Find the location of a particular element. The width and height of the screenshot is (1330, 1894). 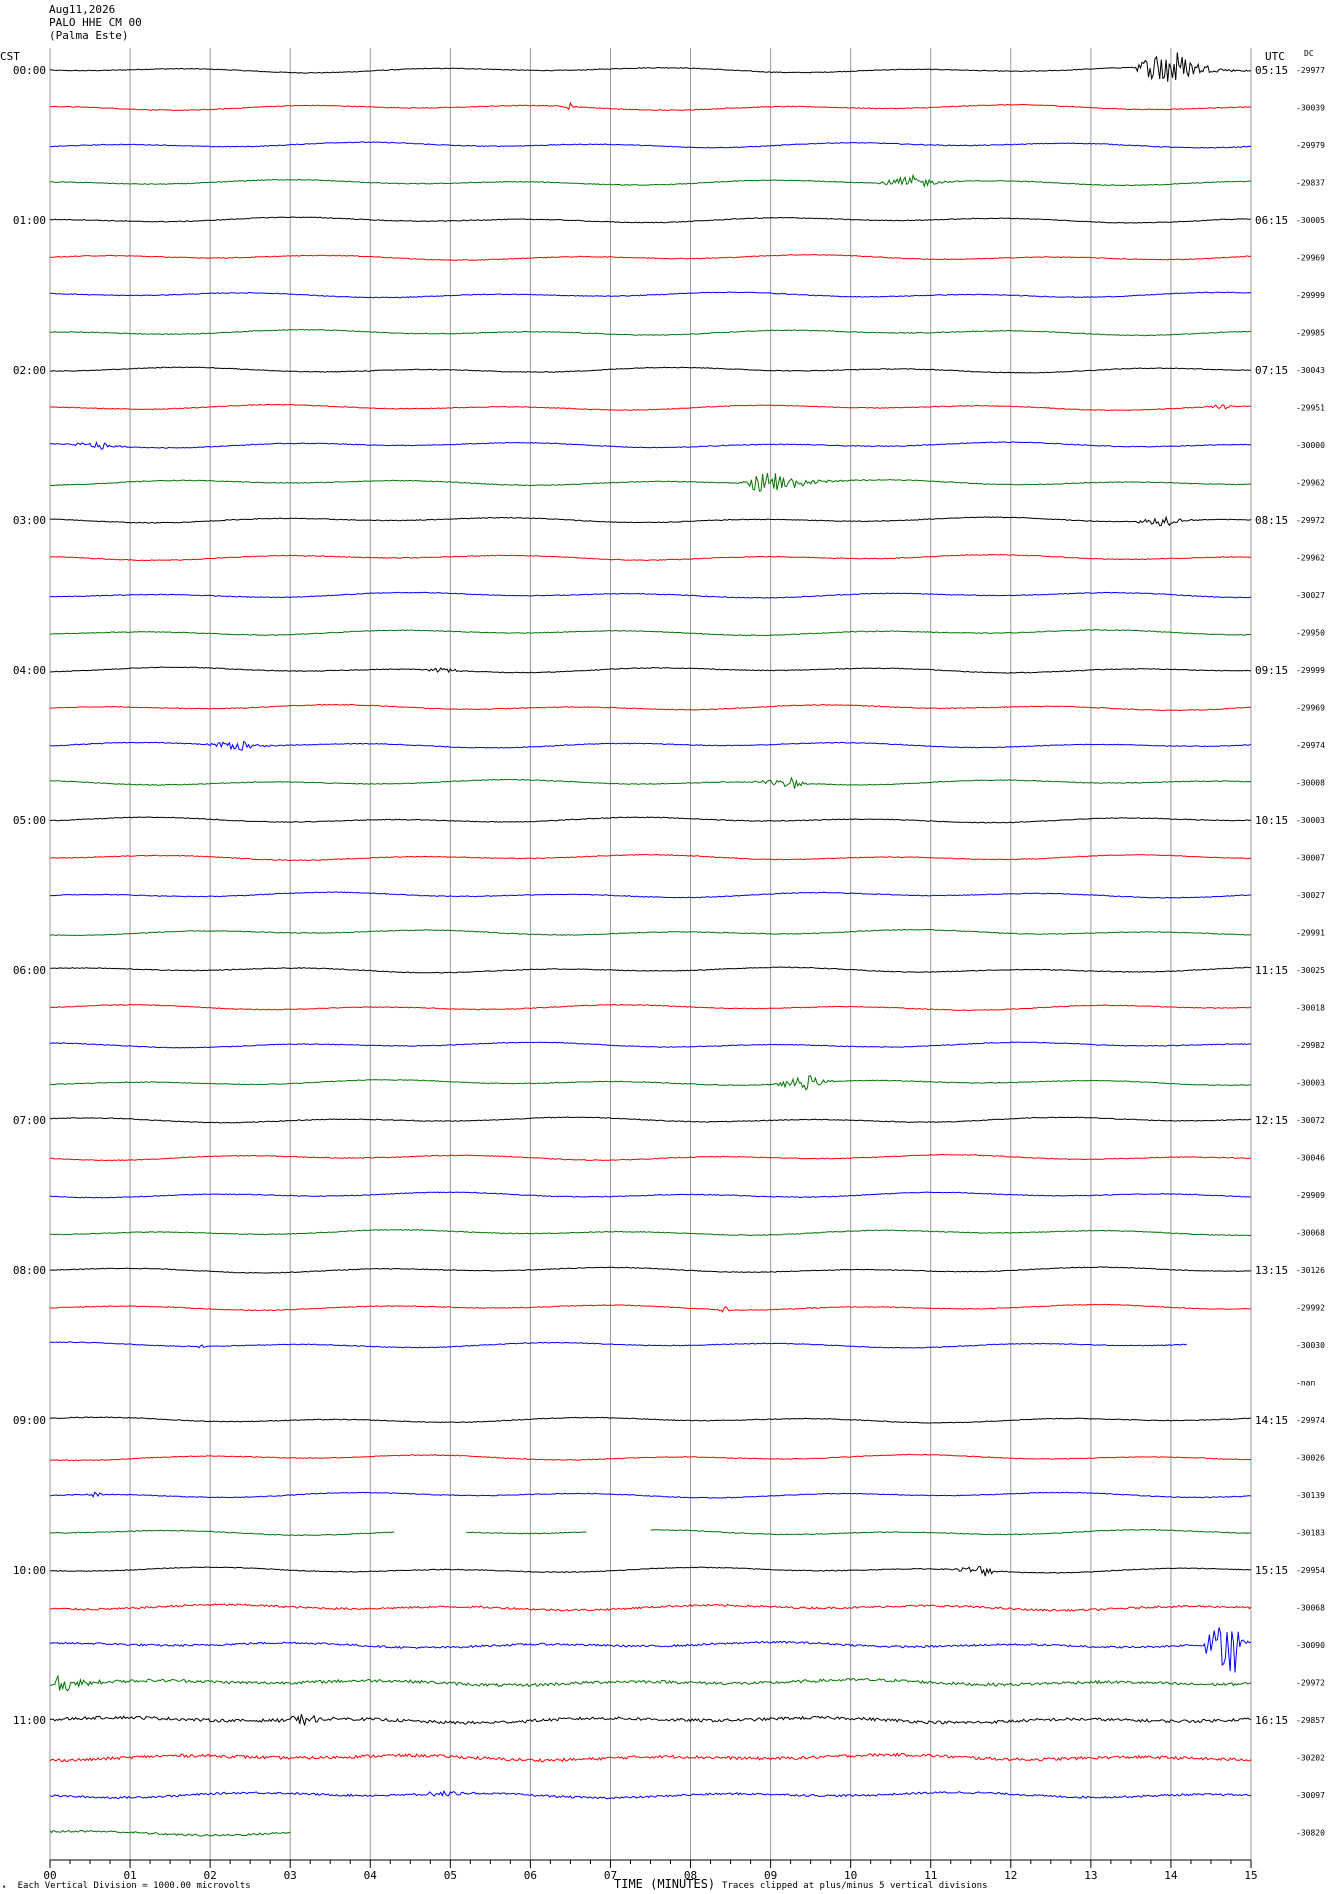

dc-offset-label: -30097 is located at coordinates (1310, 1795).